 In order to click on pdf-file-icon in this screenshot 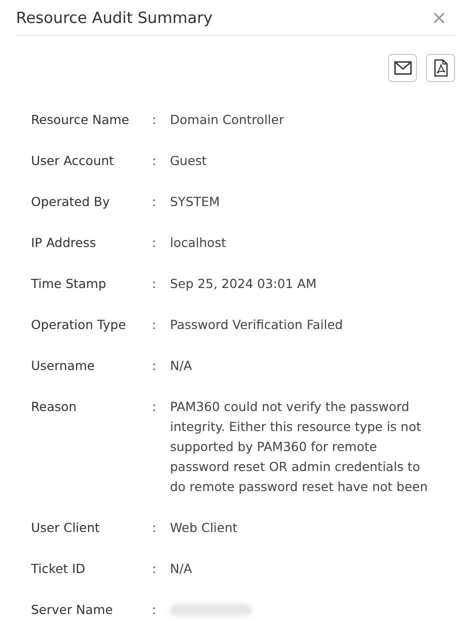, I will do `click(441, 68)`.